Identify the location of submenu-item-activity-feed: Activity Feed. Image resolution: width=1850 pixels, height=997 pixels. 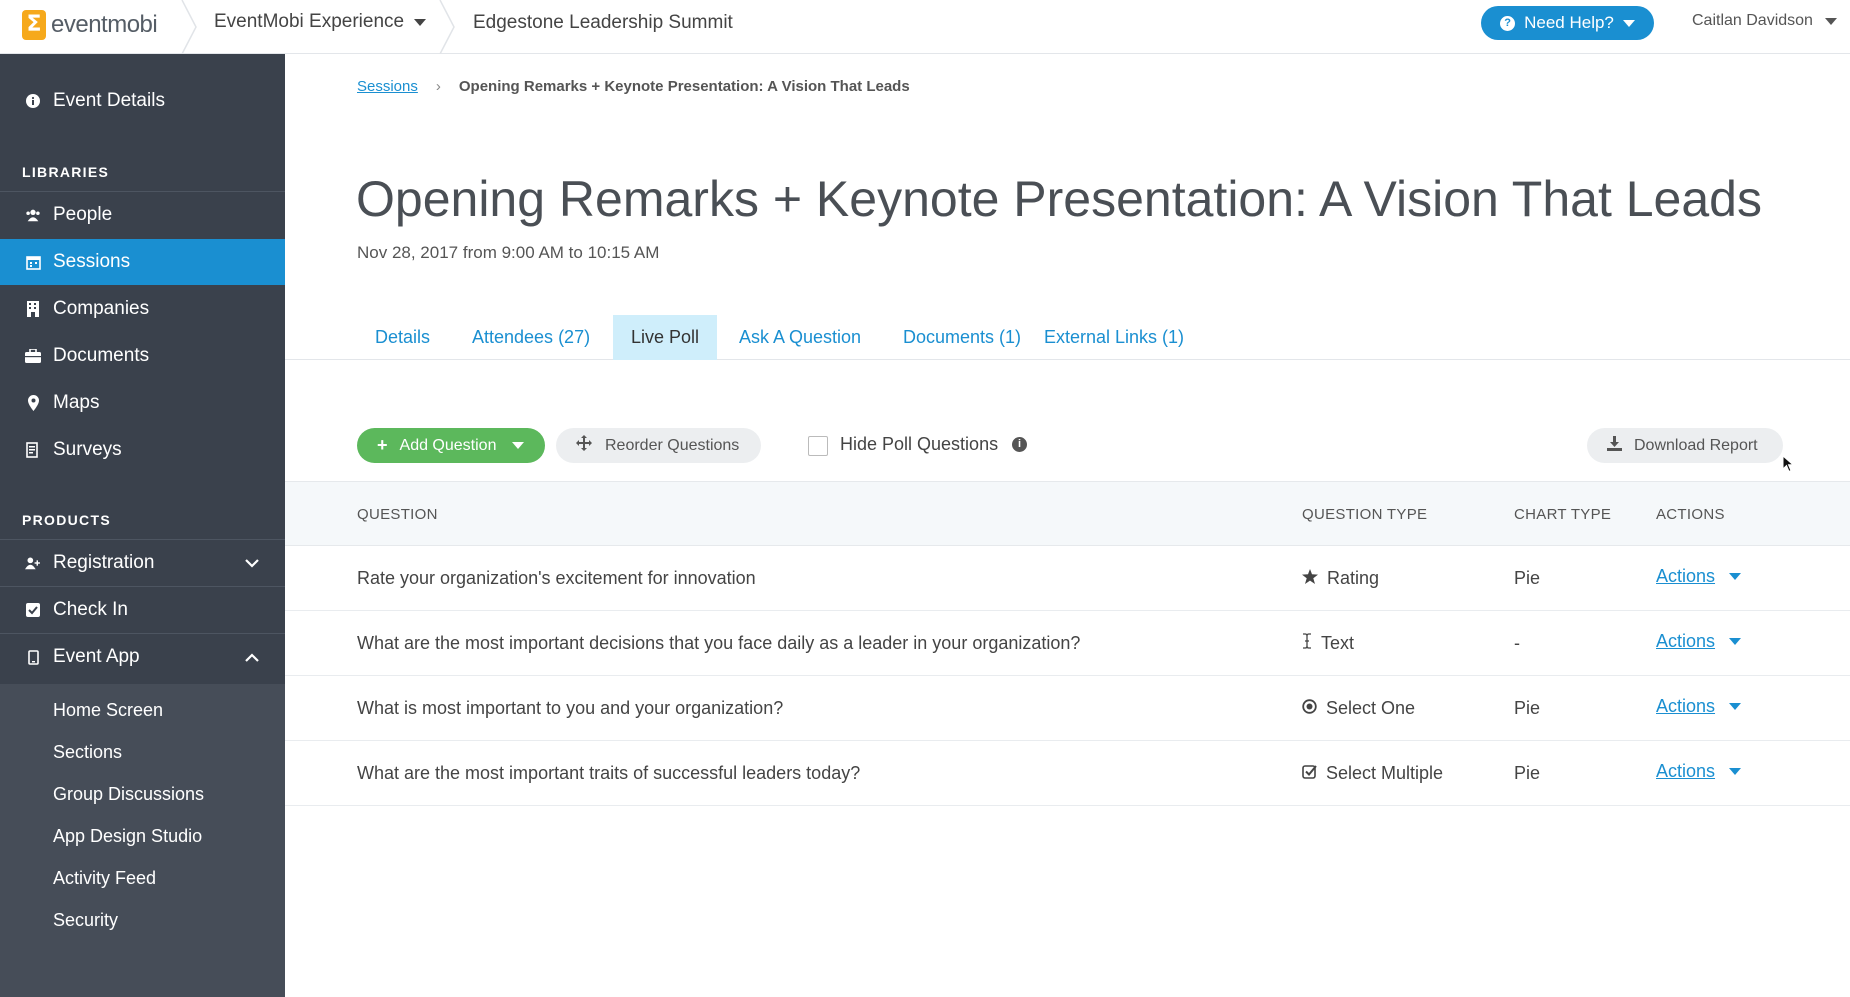
(104, 878).